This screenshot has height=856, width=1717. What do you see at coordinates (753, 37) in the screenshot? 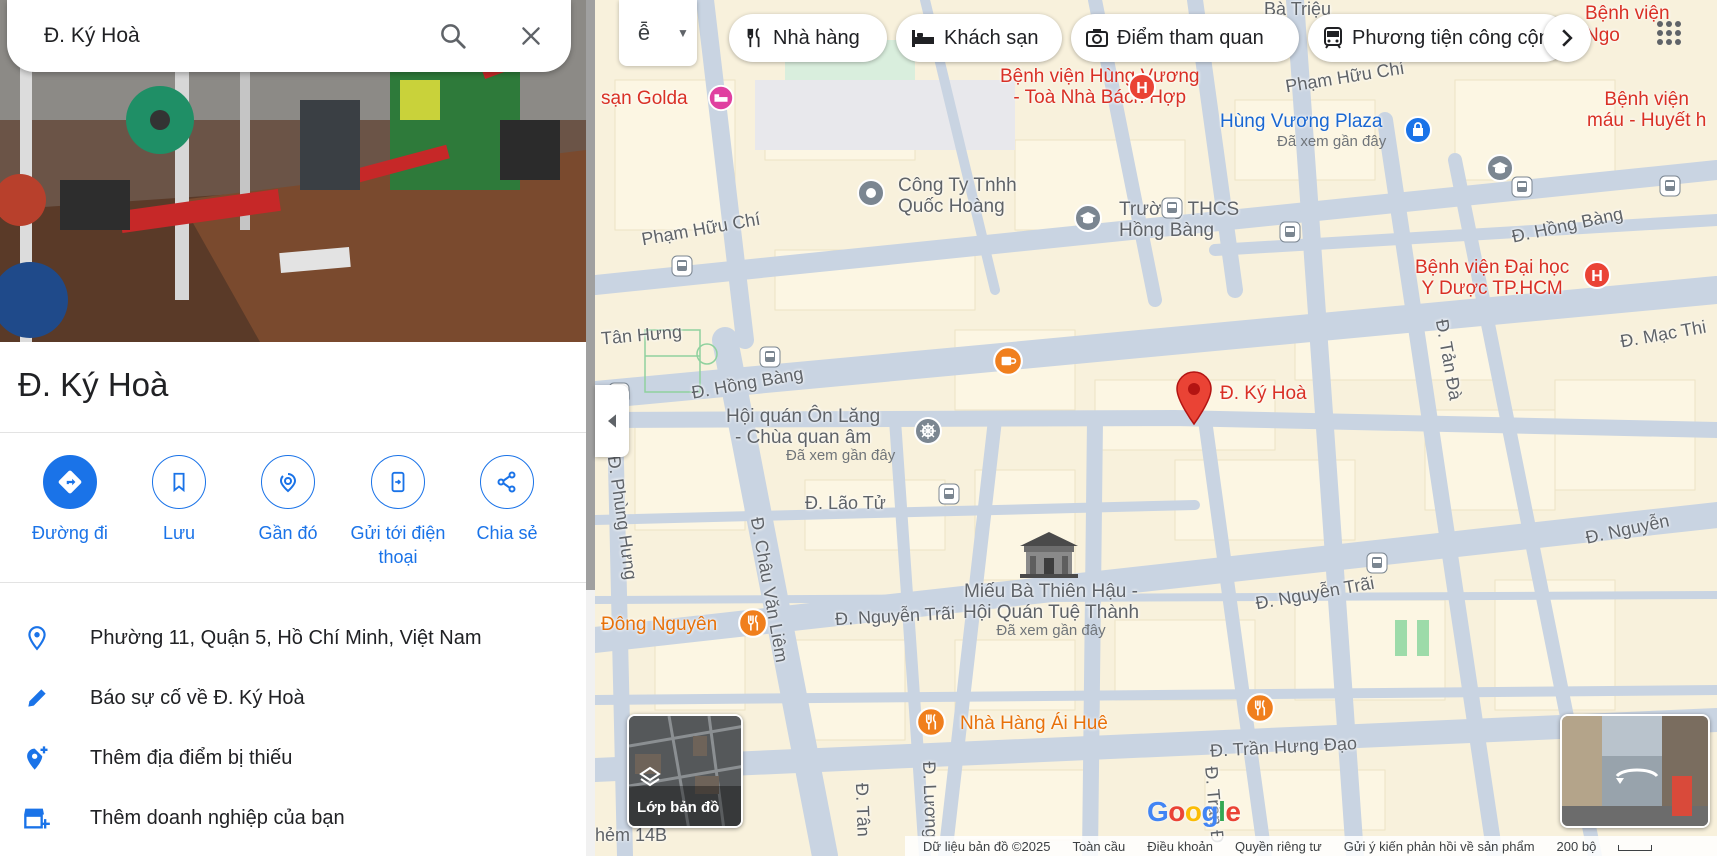
I see `restaurant-icon` at bounding box center [753, 37].